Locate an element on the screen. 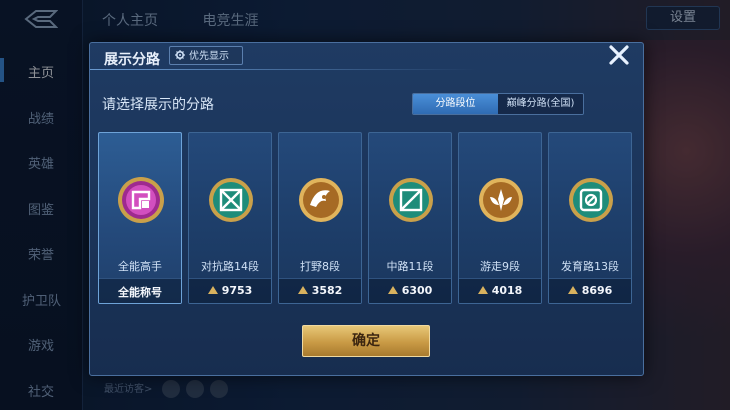  gear-icon is located at coordinates (180, 55).